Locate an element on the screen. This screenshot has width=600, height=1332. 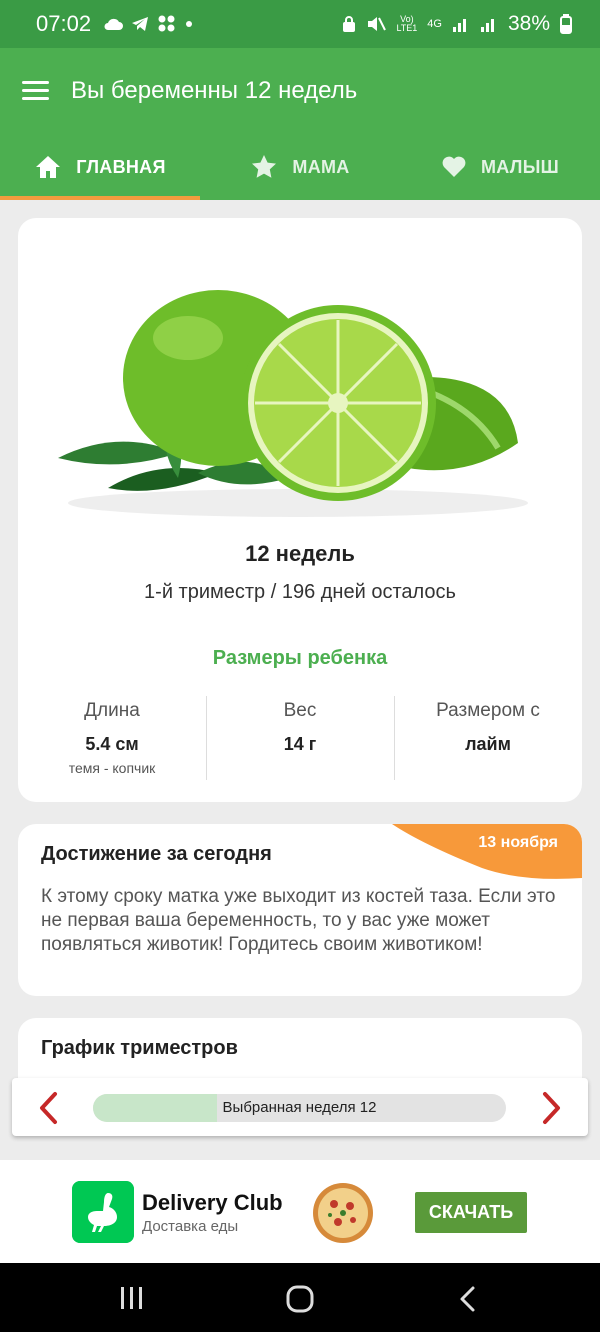
metric-value: лайм is located at coordinates (488, 744).